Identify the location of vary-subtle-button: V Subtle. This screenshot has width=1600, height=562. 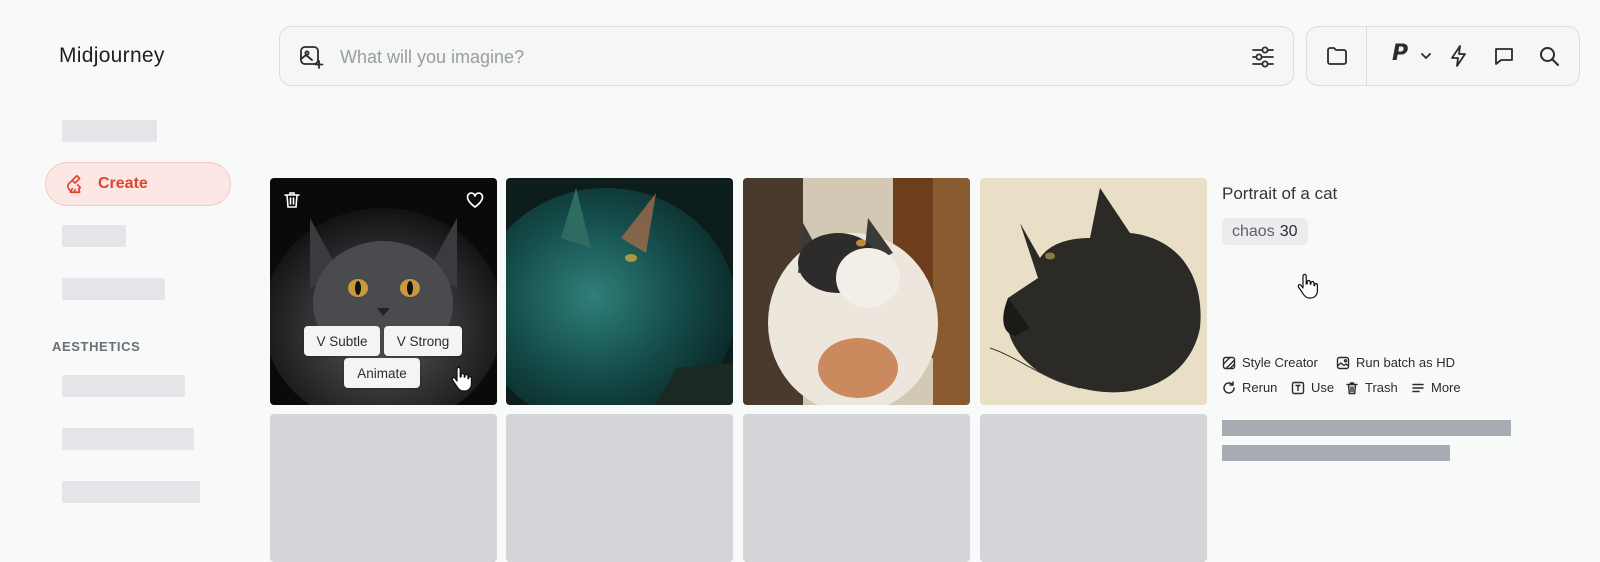
(342, 341).